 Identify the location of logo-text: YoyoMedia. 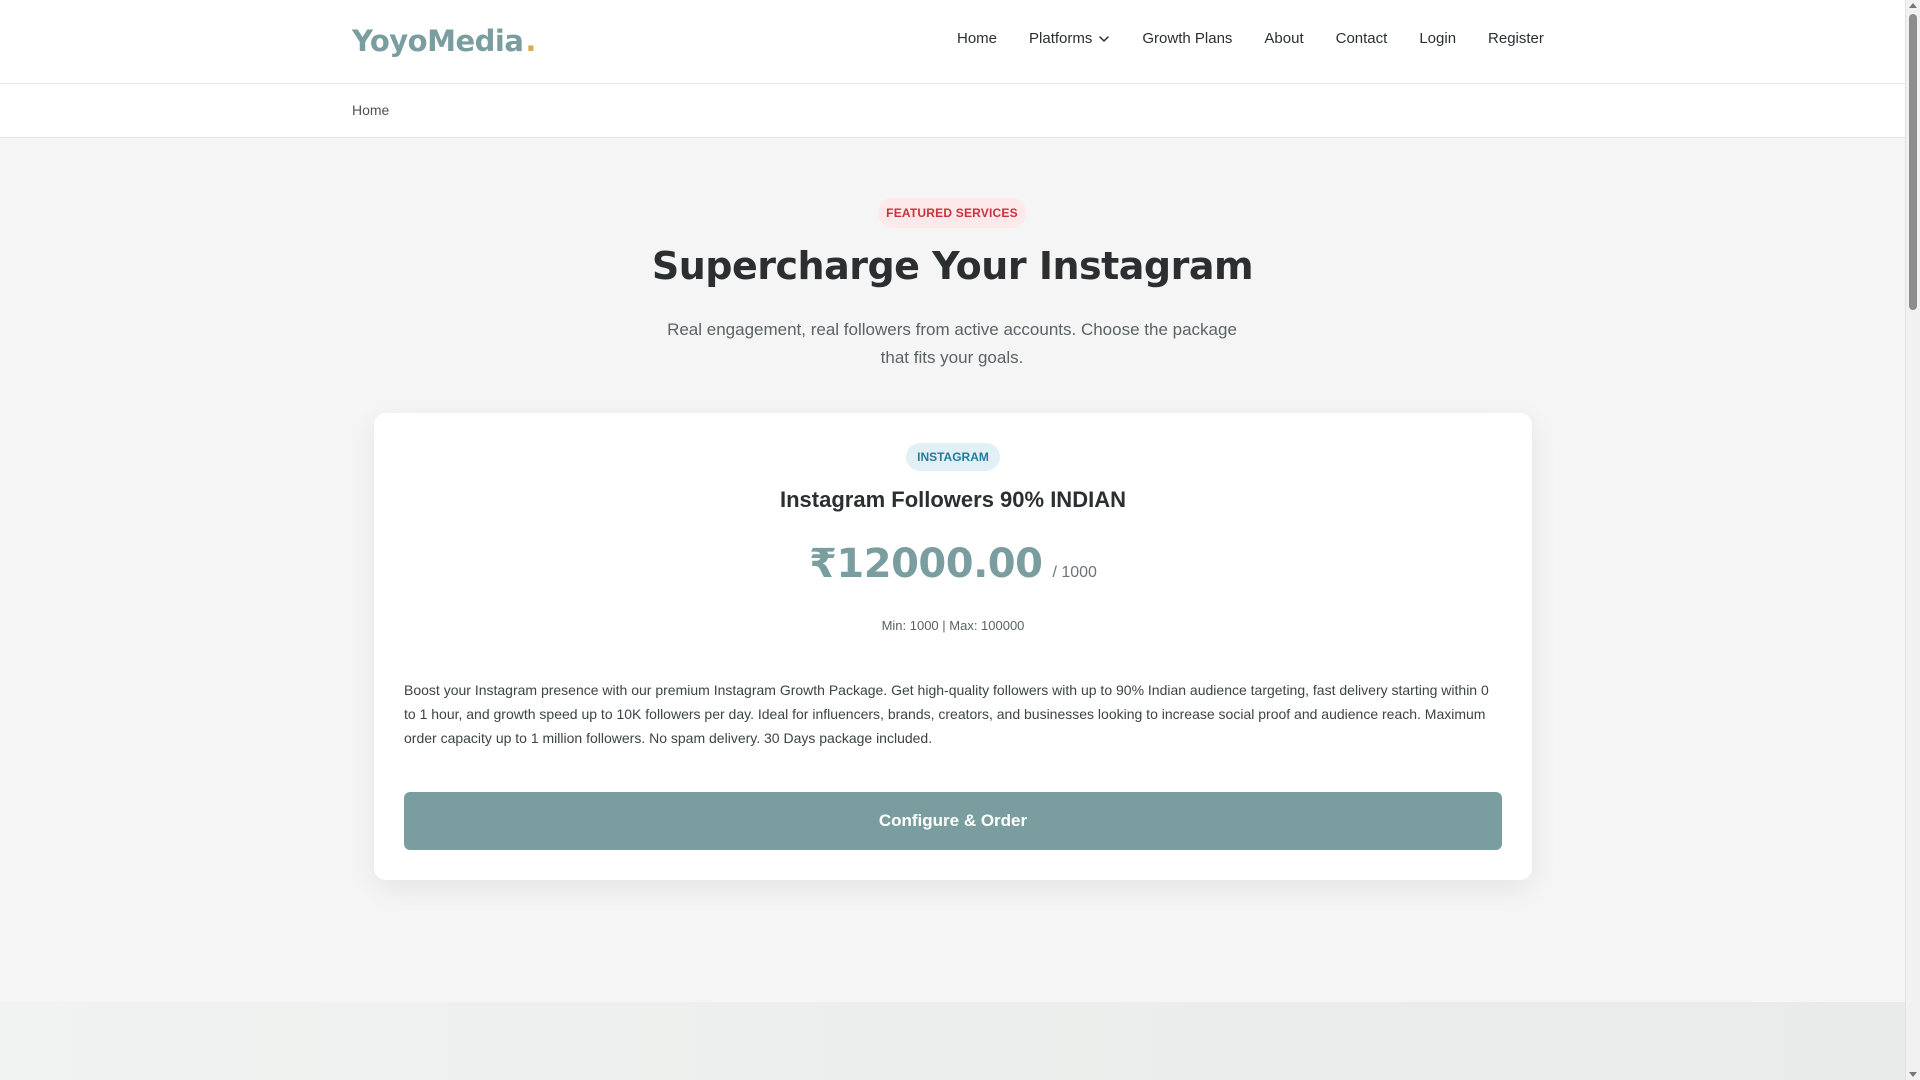
(438, 41).